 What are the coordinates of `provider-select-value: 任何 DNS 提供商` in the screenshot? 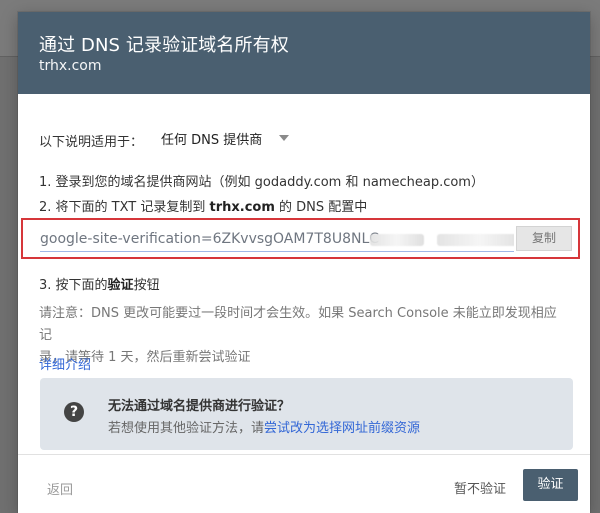 It's located at (212, 140).